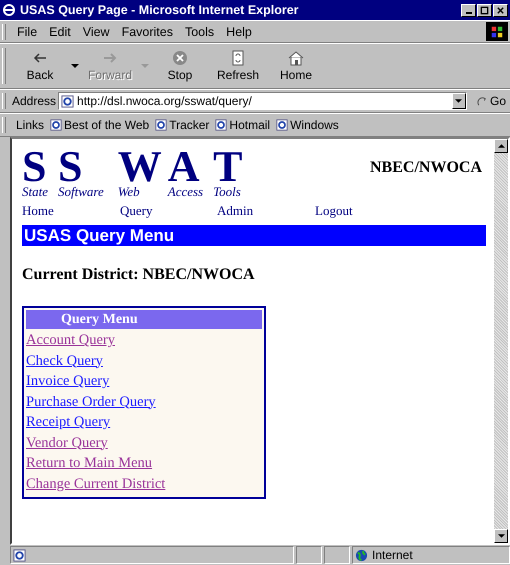 The height and width of the screenshot is (565, 510). Describe the element at coordinates (30, 125) in the screenshot. I see `links-label: Links` at that location.